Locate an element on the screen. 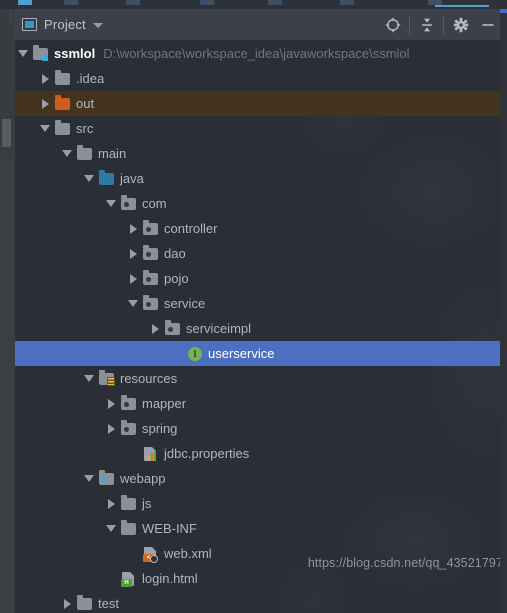 This screenshot has height=613, width=507. tree-node-service: service is located at coordinates (260, 303).